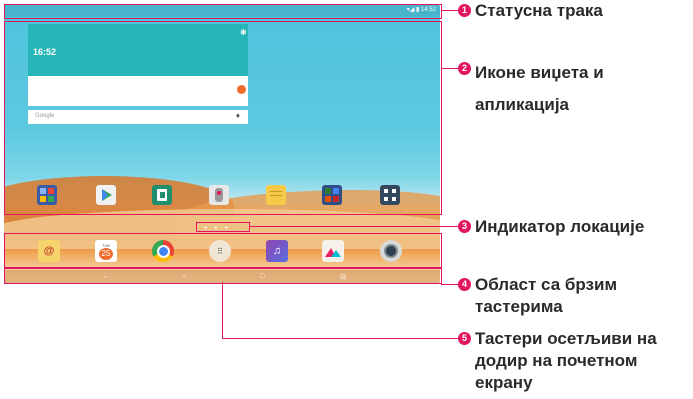 The width and height of the screenshot is (693, 399). I want to click on leader-line-5b, so click(340, 339).